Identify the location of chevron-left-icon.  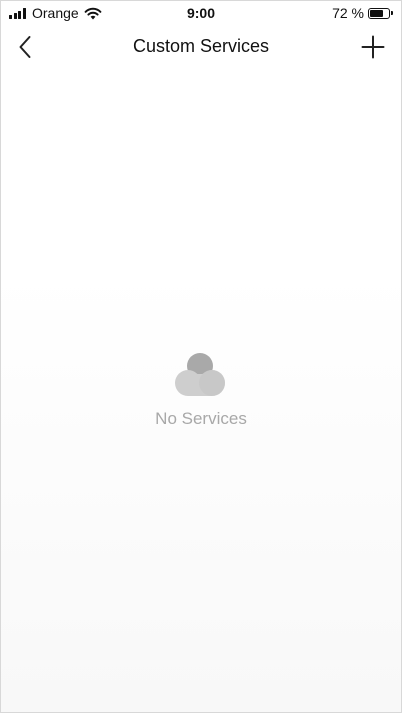
(25, 47).